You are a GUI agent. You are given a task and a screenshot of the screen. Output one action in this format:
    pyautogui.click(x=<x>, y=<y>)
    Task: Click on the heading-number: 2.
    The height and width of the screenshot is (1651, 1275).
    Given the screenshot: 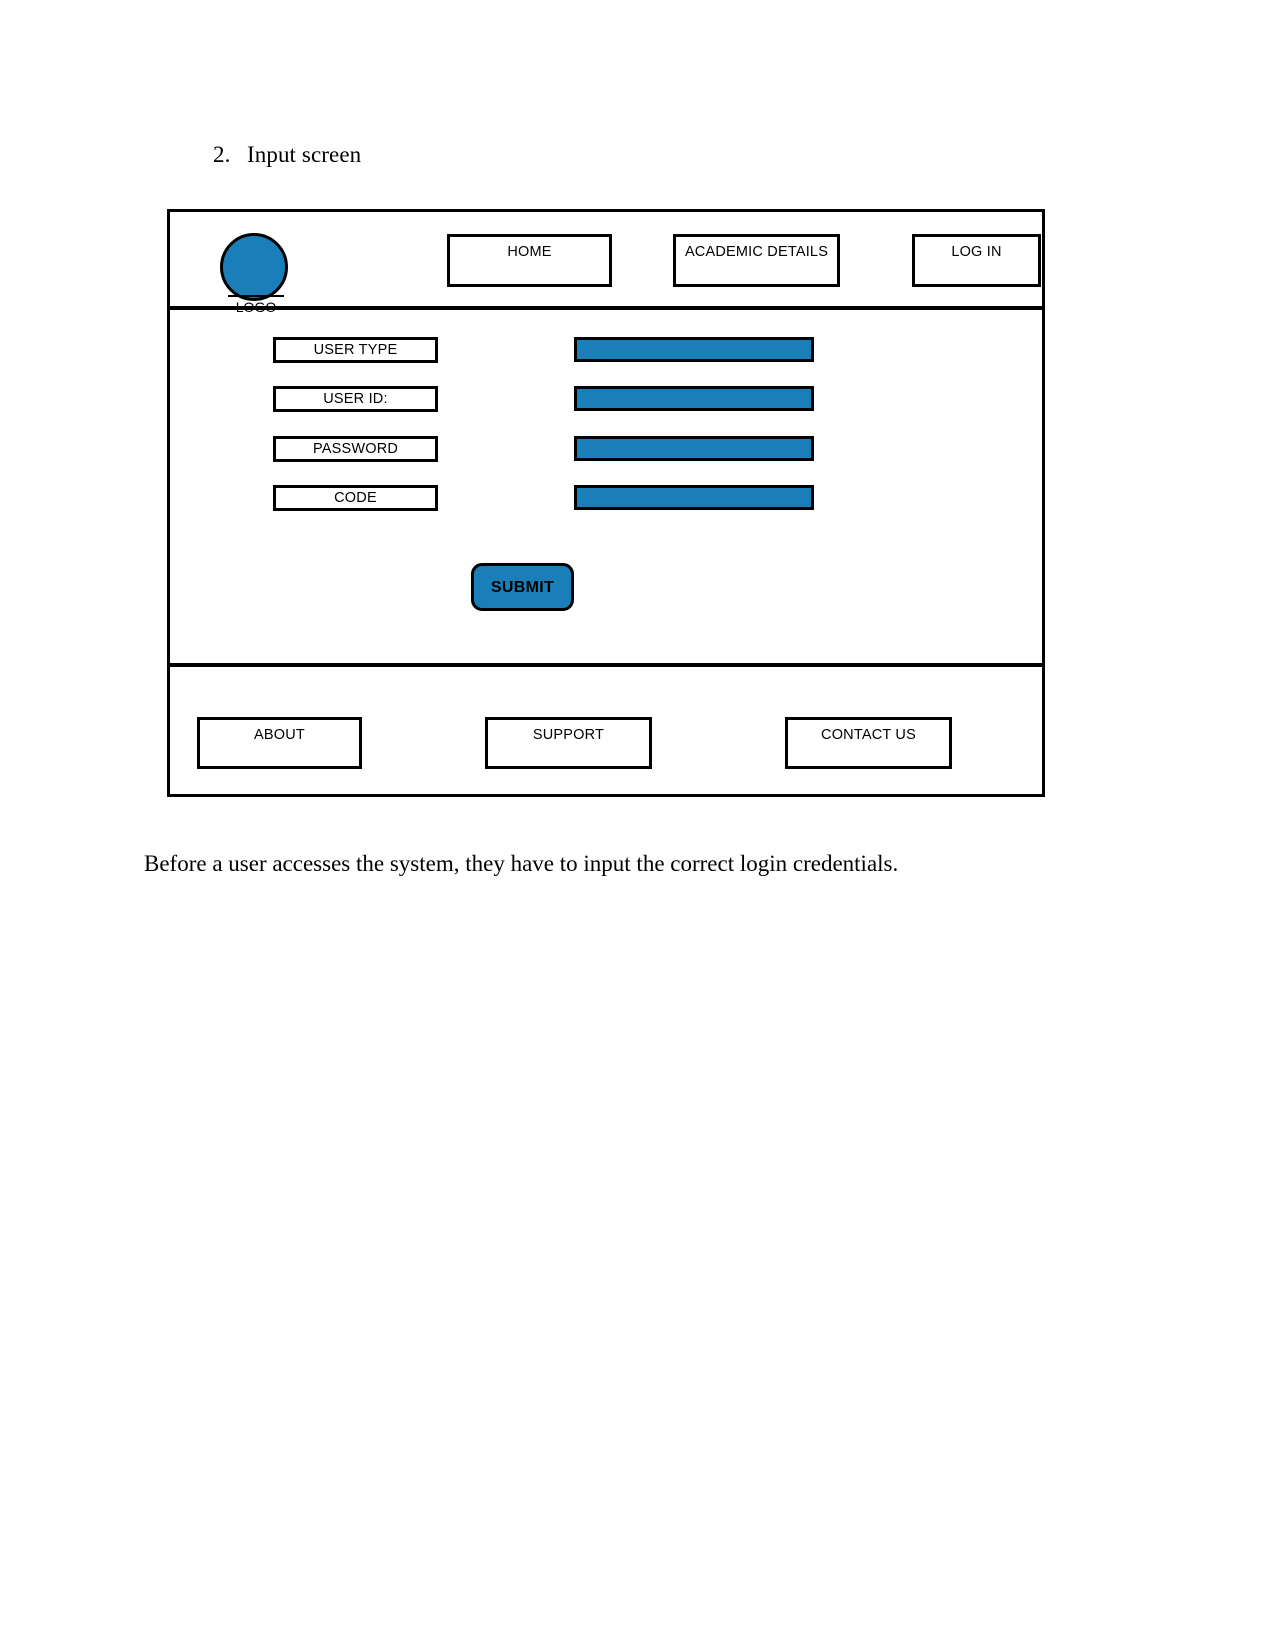 What is the action you would take?
    pyautogui.click(x=222, y=154)
    